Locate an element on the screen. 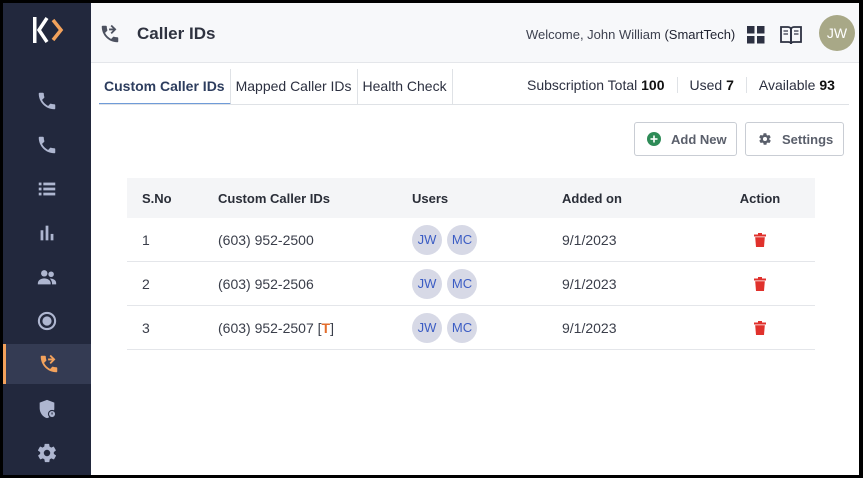 The width and height of the screenshot is (863, 478). subscription-total: Subscription Total 100 is located at coordinates (602, 85).